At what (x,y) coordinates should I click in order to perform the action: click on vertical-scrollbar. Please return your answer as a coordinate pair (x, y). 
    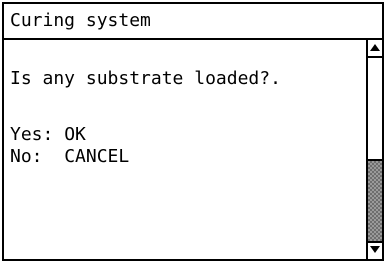
    Looking at the image, I should click on (374, 149).